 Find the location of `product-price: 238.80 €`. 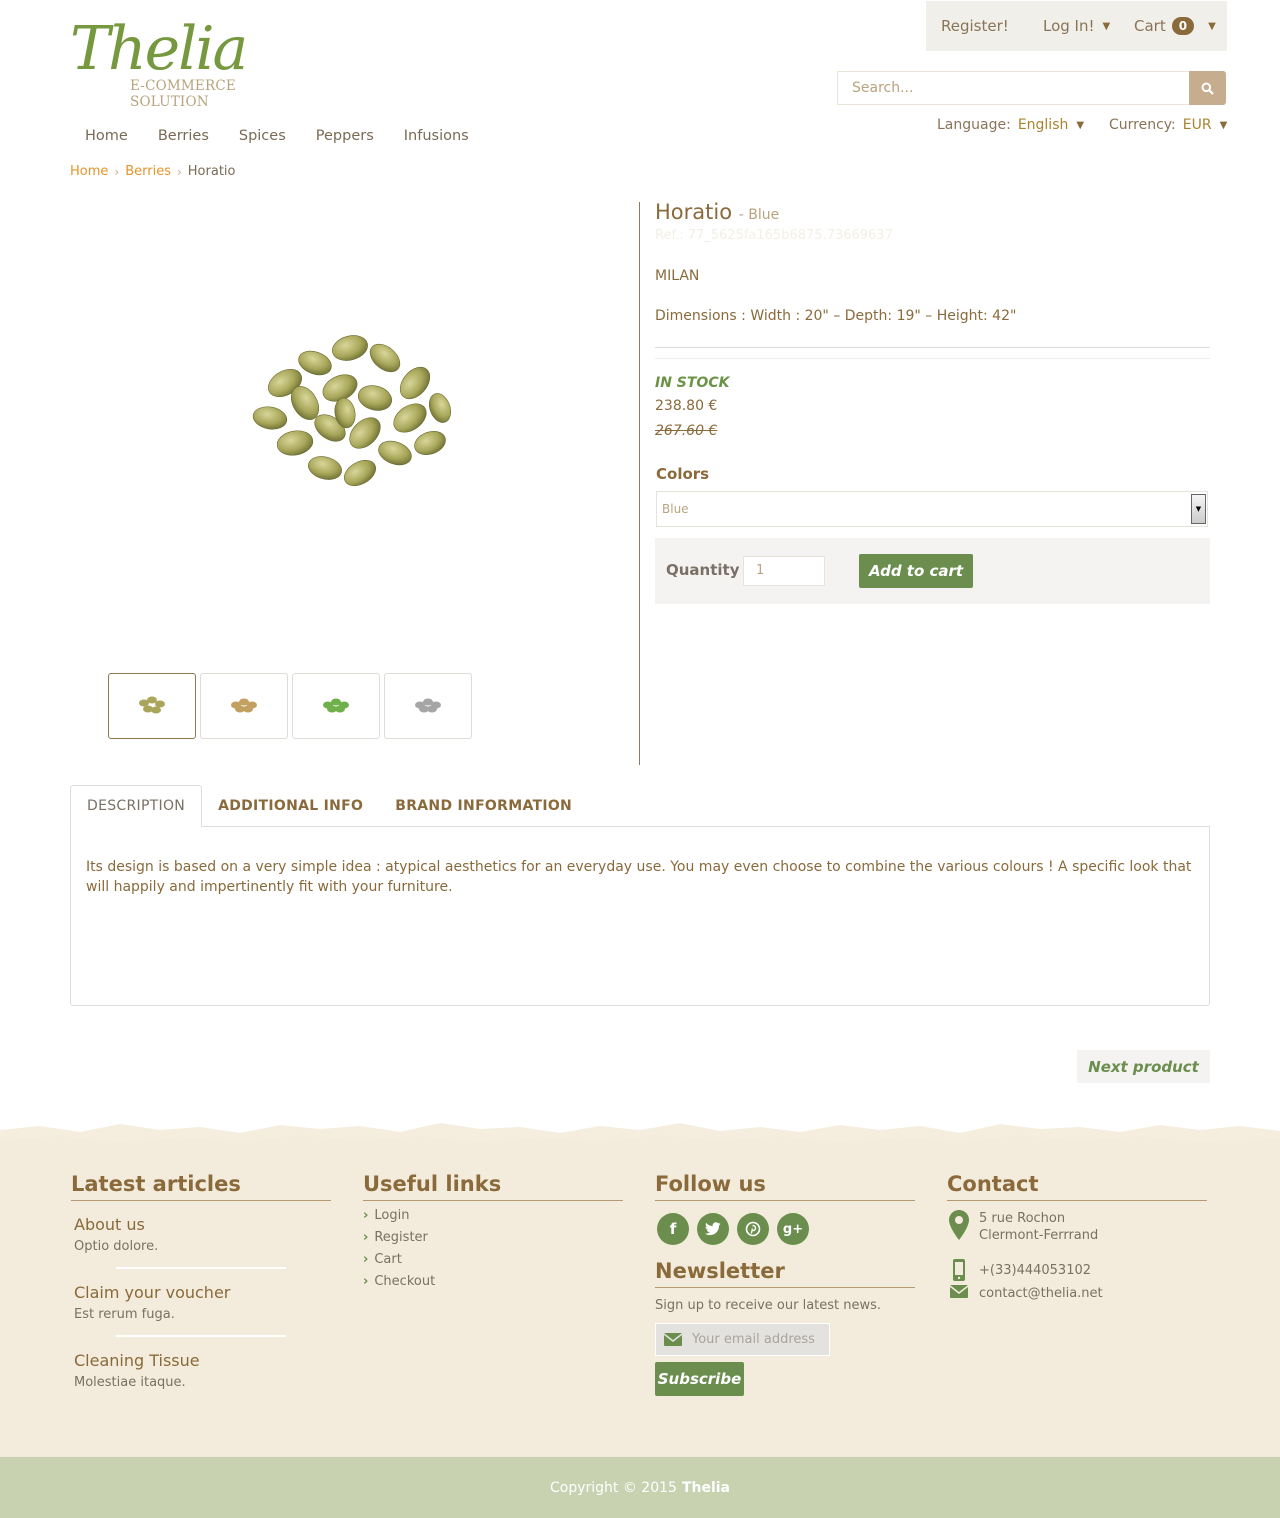

product-price: 238.80 € is located at coordinates (686, 406).